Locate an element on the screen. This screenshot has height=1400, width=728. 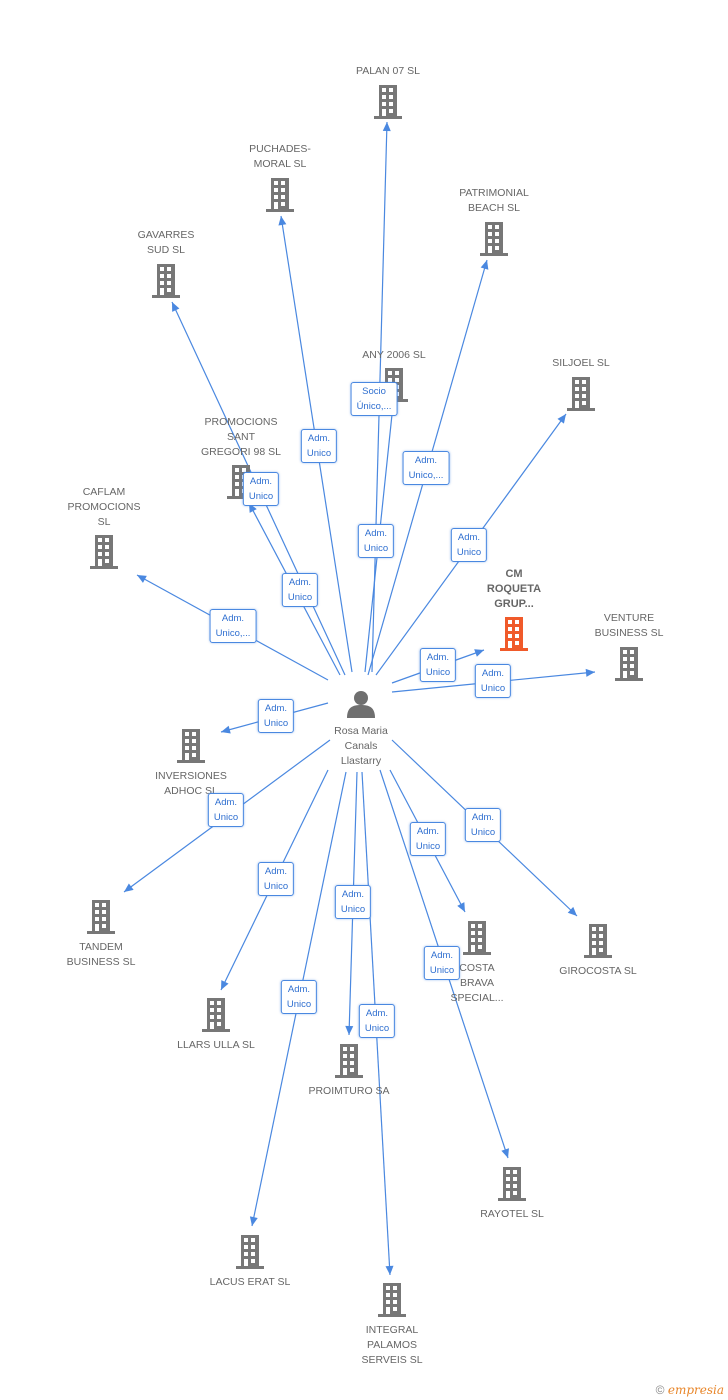
company-label-promocions-sant-gregori-98-sl: PROMOCIONS SANT GREGORI 98 SL is located at coordinates (241, 437).